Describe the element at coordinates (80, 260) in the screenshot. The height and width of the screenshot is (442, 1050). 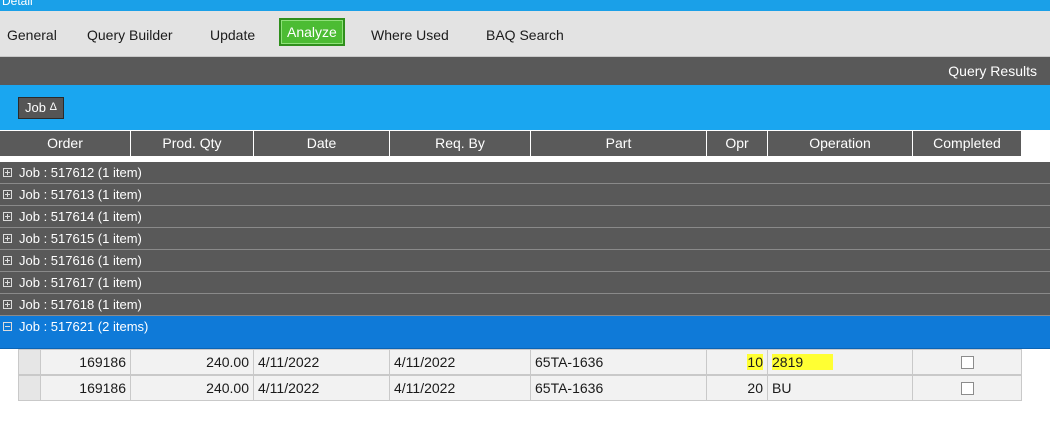
I see `group-row-label: Job : 517616 (1 item)` at that location.